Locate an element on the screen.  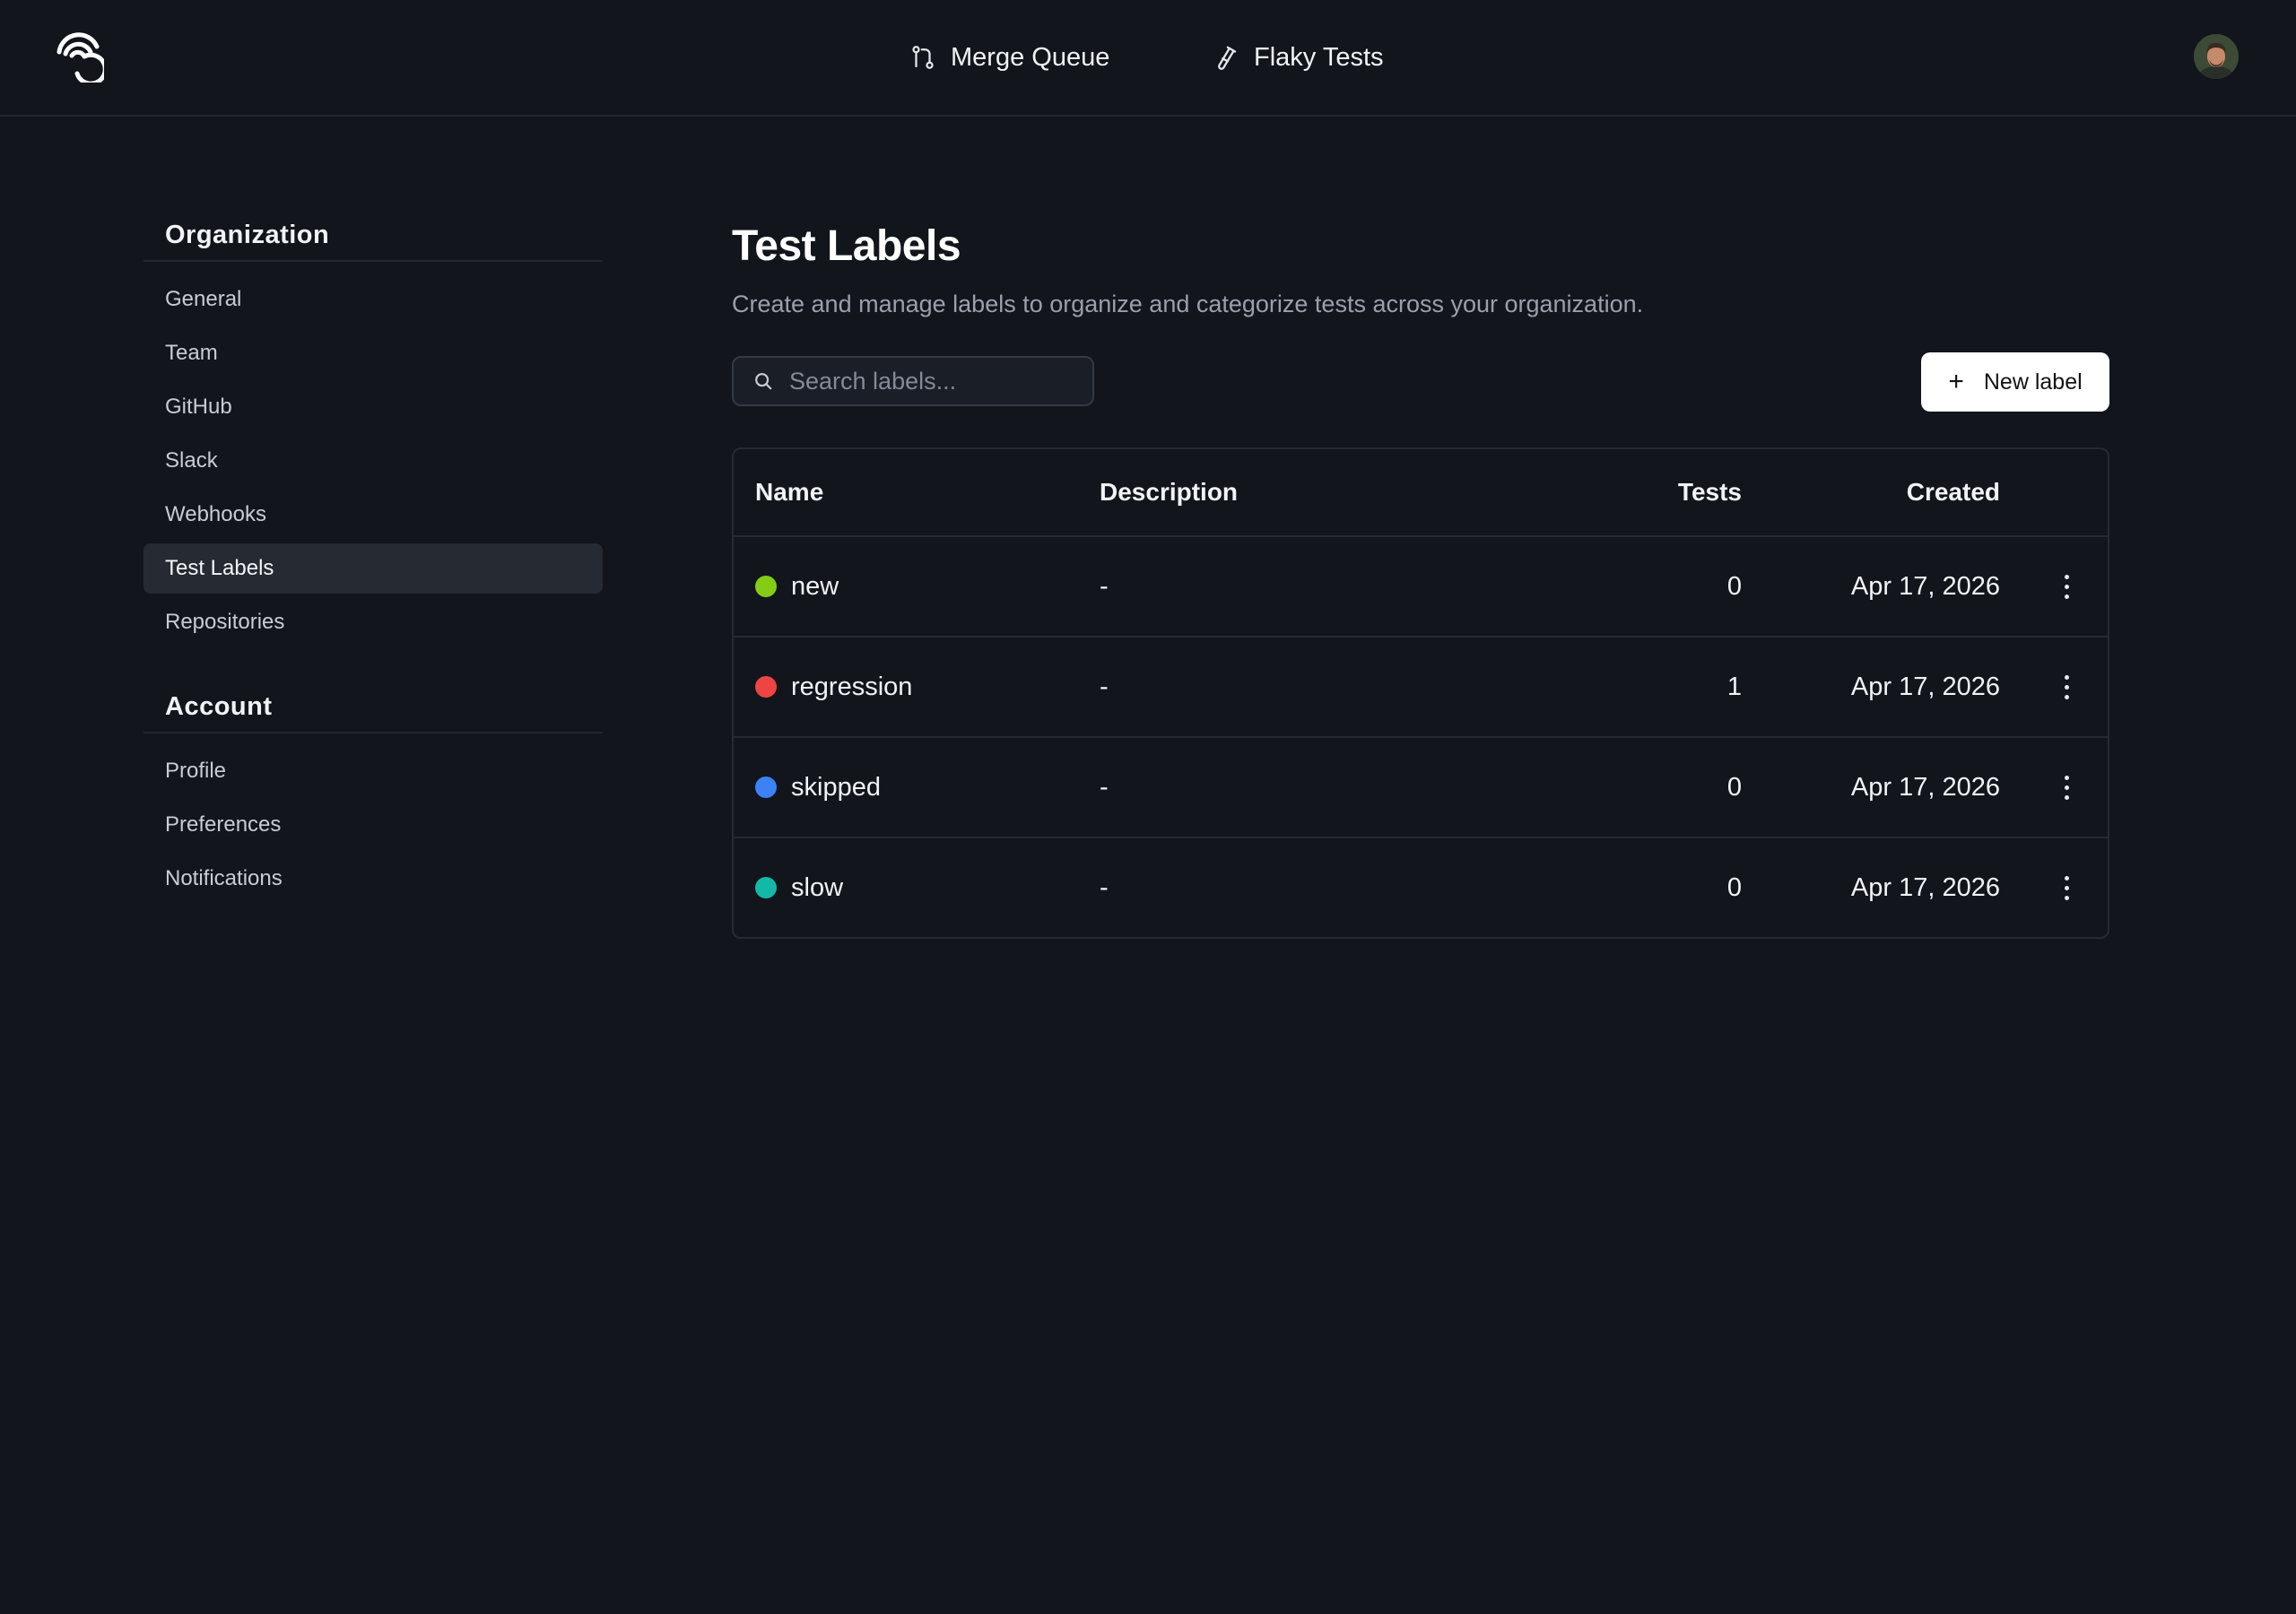
account-section-title: Account is located at coordinates (373, 710).